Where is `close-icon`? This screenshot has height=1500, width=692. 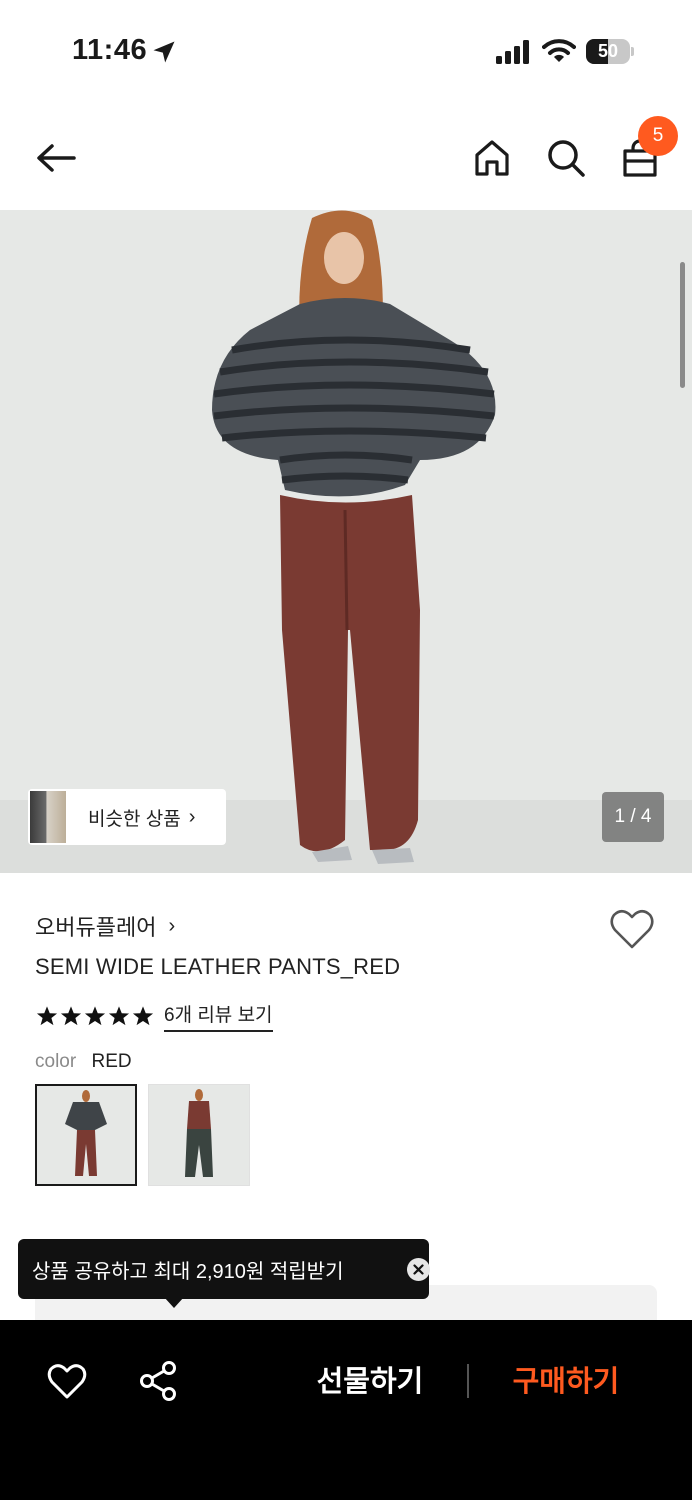 close-icon is located at coordinates (418, 1269).